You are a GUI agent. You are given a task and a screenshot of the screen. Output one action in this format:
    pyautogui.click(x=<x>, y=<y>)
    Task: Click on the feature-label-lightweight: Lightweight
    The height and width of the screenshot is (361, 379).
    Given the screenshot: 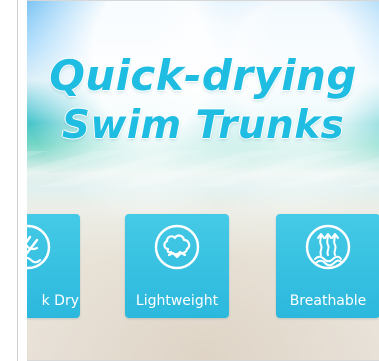 What is the action you would take?
    pyautogui.click(x=177, y=301)
    